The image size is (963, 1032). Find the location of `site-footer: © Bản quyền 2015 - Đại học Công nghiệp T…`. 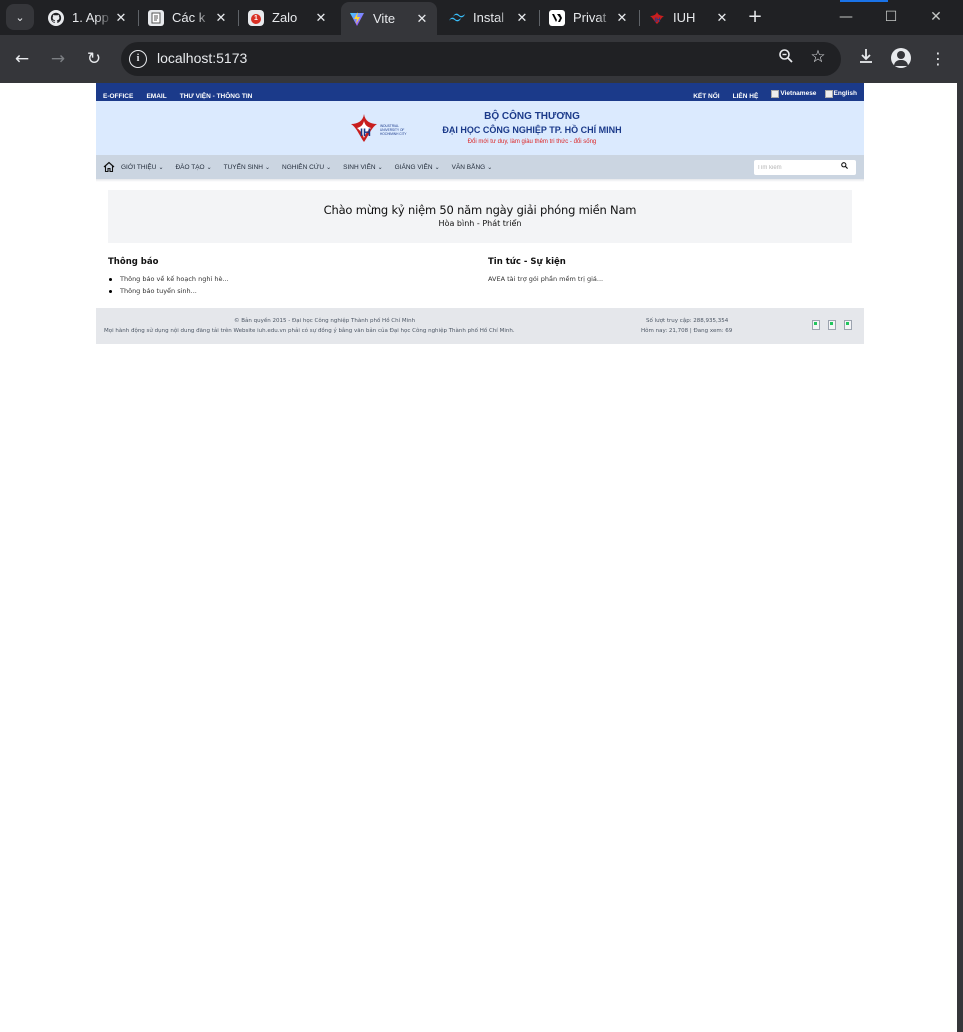

site-footer: © Bản quyền 2015 - Đại học Công nghiệp T… is located at coordinates (480, 326).